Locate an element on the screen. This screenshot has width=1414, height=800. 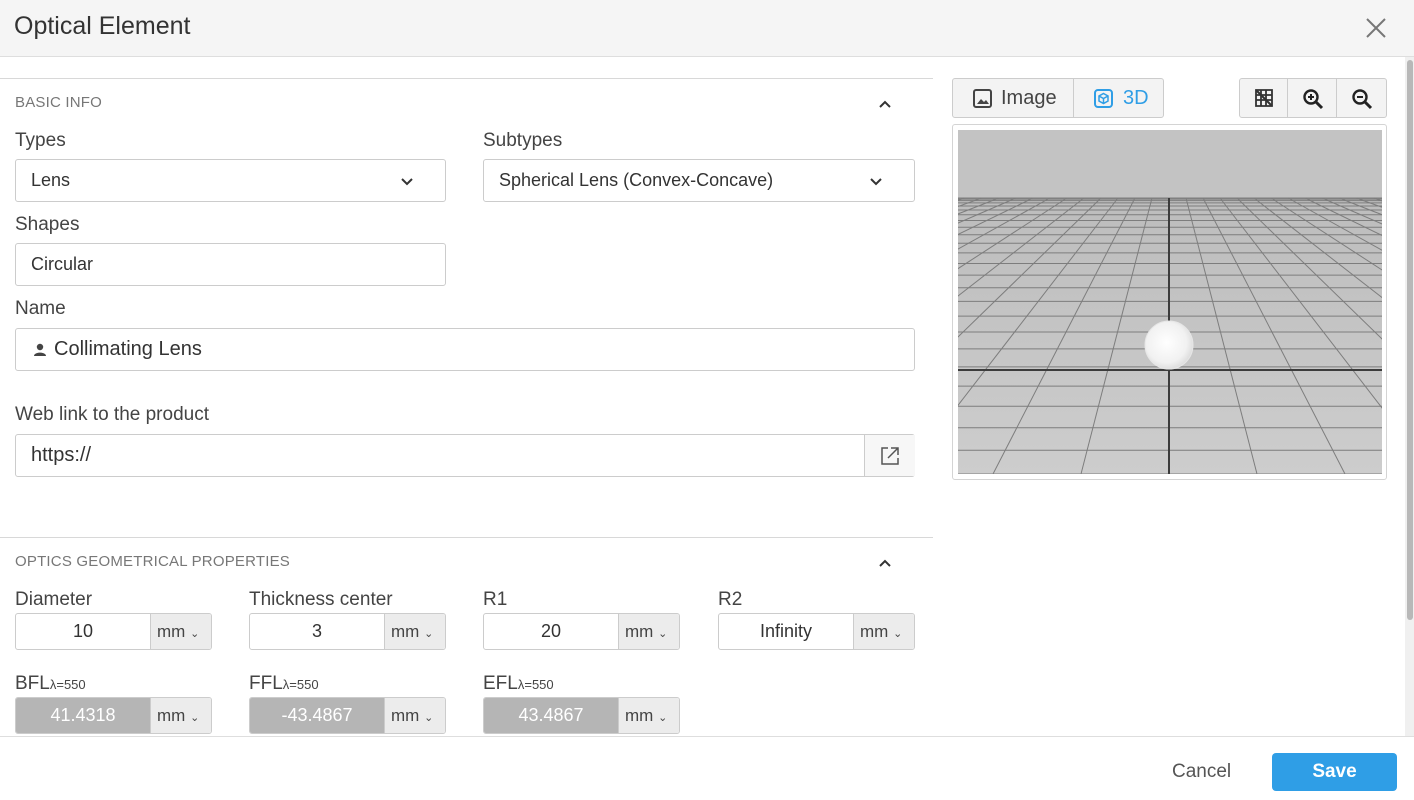
zoom-out-button is located at coordinates (1361, 98).